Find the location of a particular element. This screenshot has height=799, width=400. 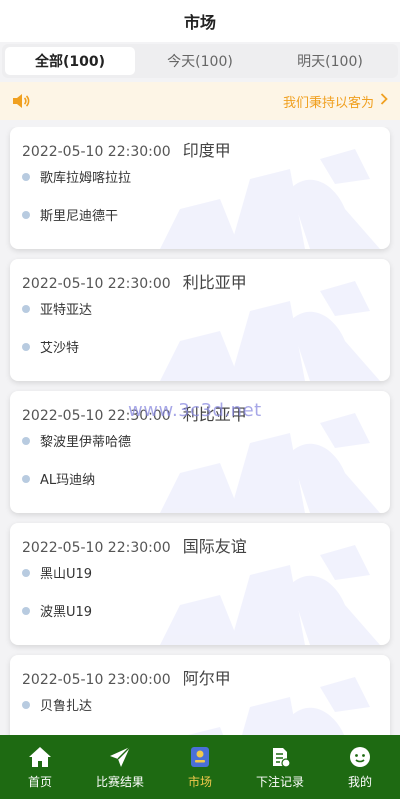

match-time: 2022-05-10 23:00:00 is located at coordinates (96, 680).